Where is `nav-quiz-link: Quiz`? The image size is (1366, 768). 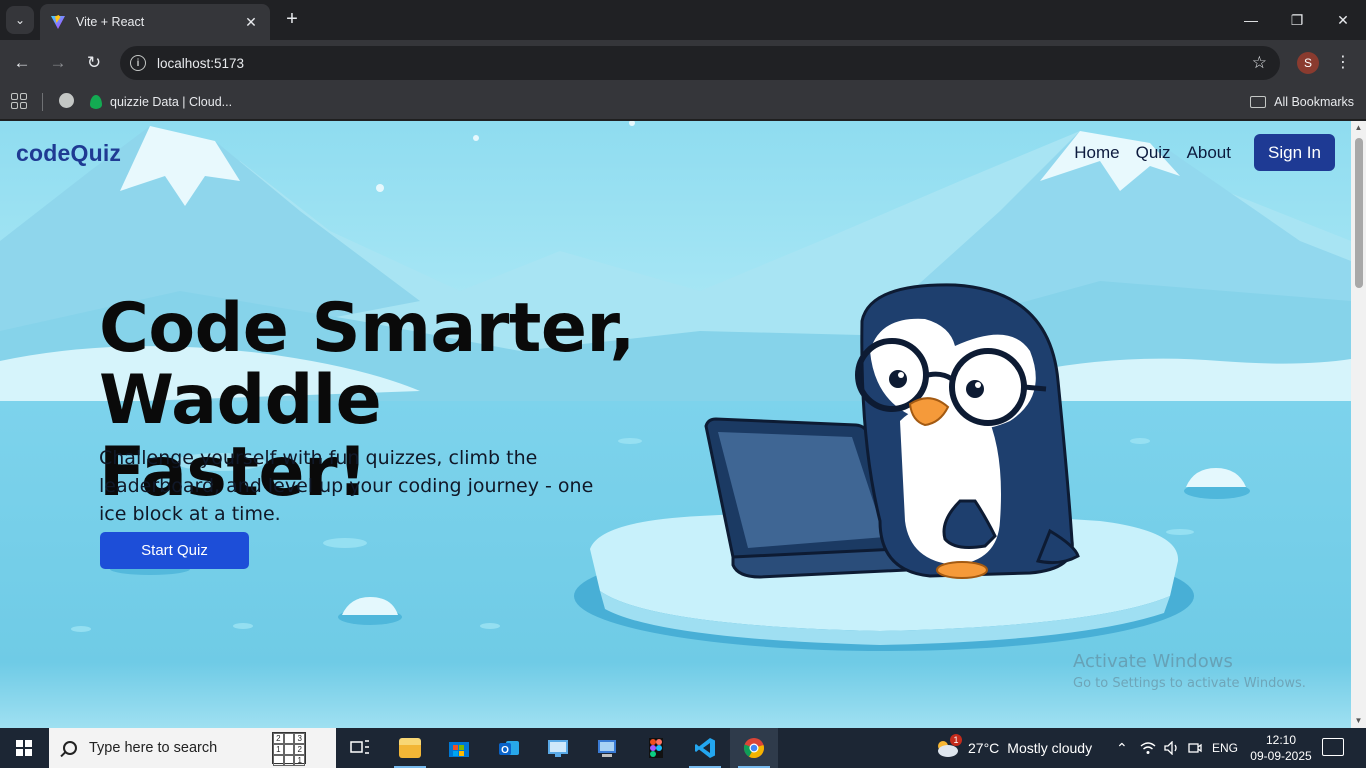
nav-quiz-link: Quiz is located at coordinates (1153, 153).